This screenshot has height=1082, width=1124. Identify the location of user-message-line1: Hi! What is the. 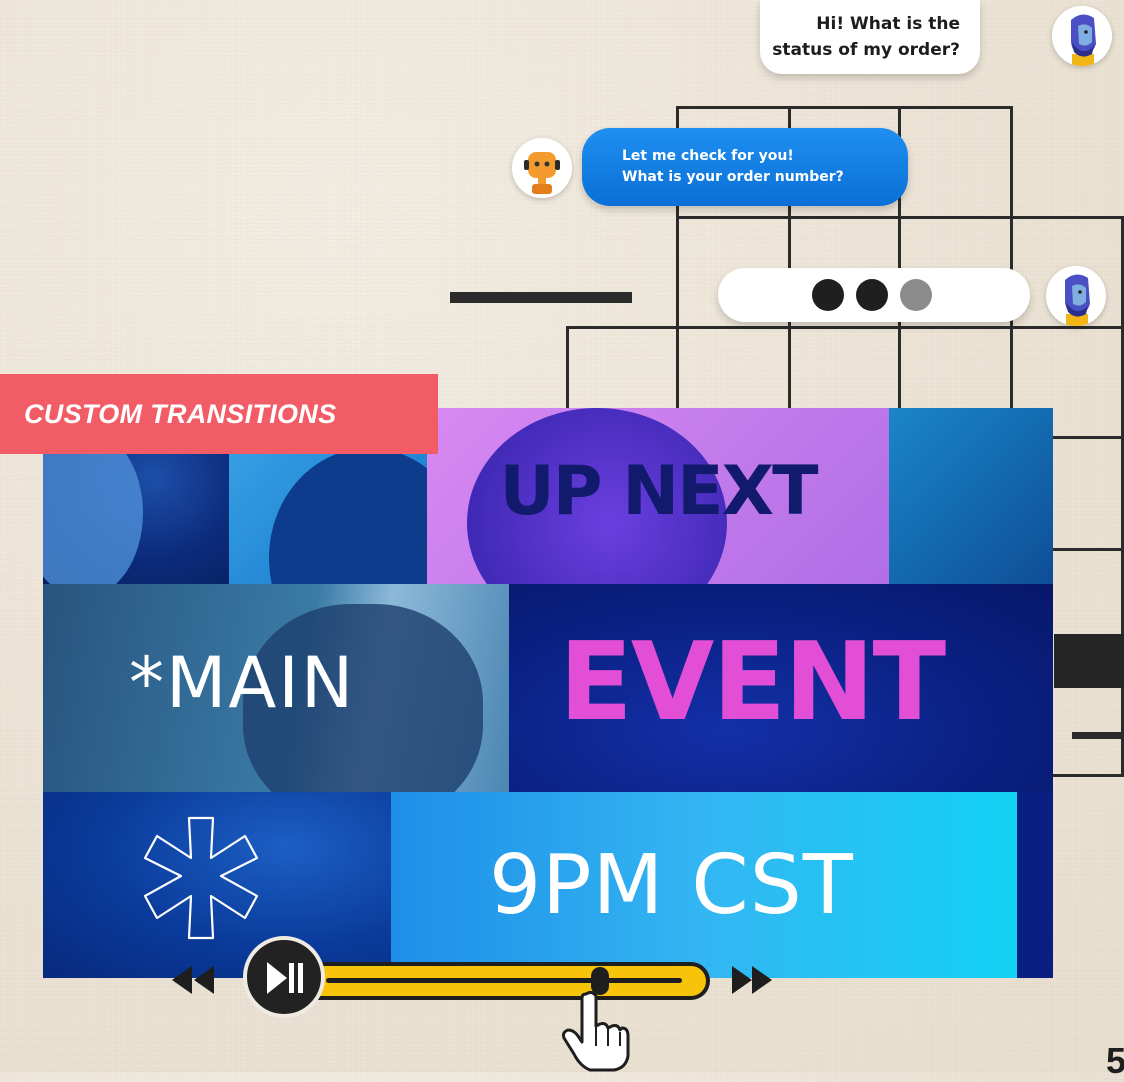
(888, 24).